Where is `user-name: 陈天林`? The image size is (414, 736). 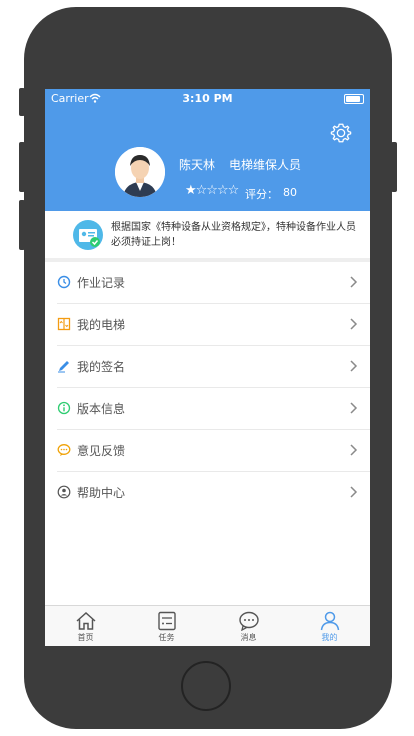
user-name: 陈天林 is located at coordinates (197, 165).